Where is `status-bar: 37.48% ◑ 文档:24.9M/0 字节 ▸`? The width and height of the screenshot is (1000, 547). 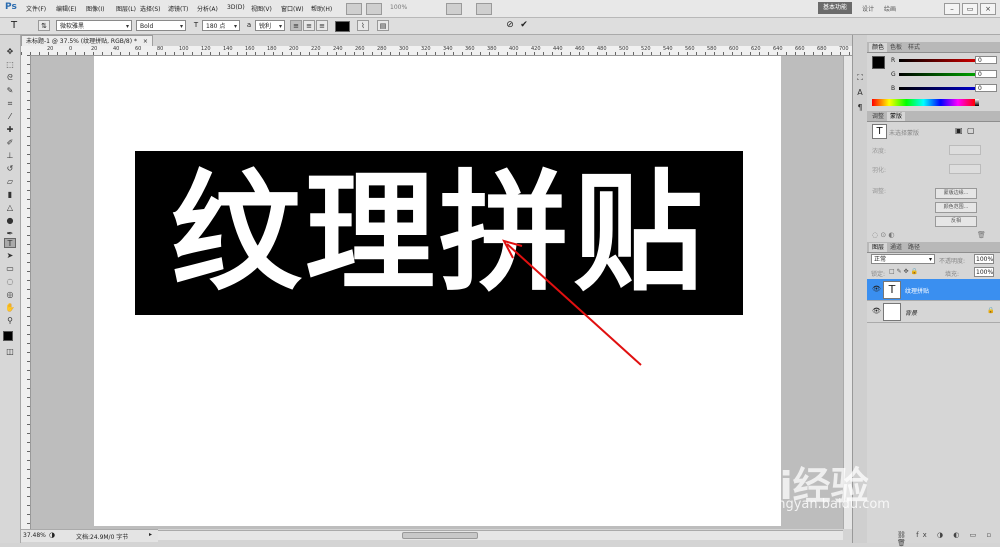
status-bar: 37.48% ◑ 文档:24.9M/0 字节 ▸ is located at coordinates (89, 535).